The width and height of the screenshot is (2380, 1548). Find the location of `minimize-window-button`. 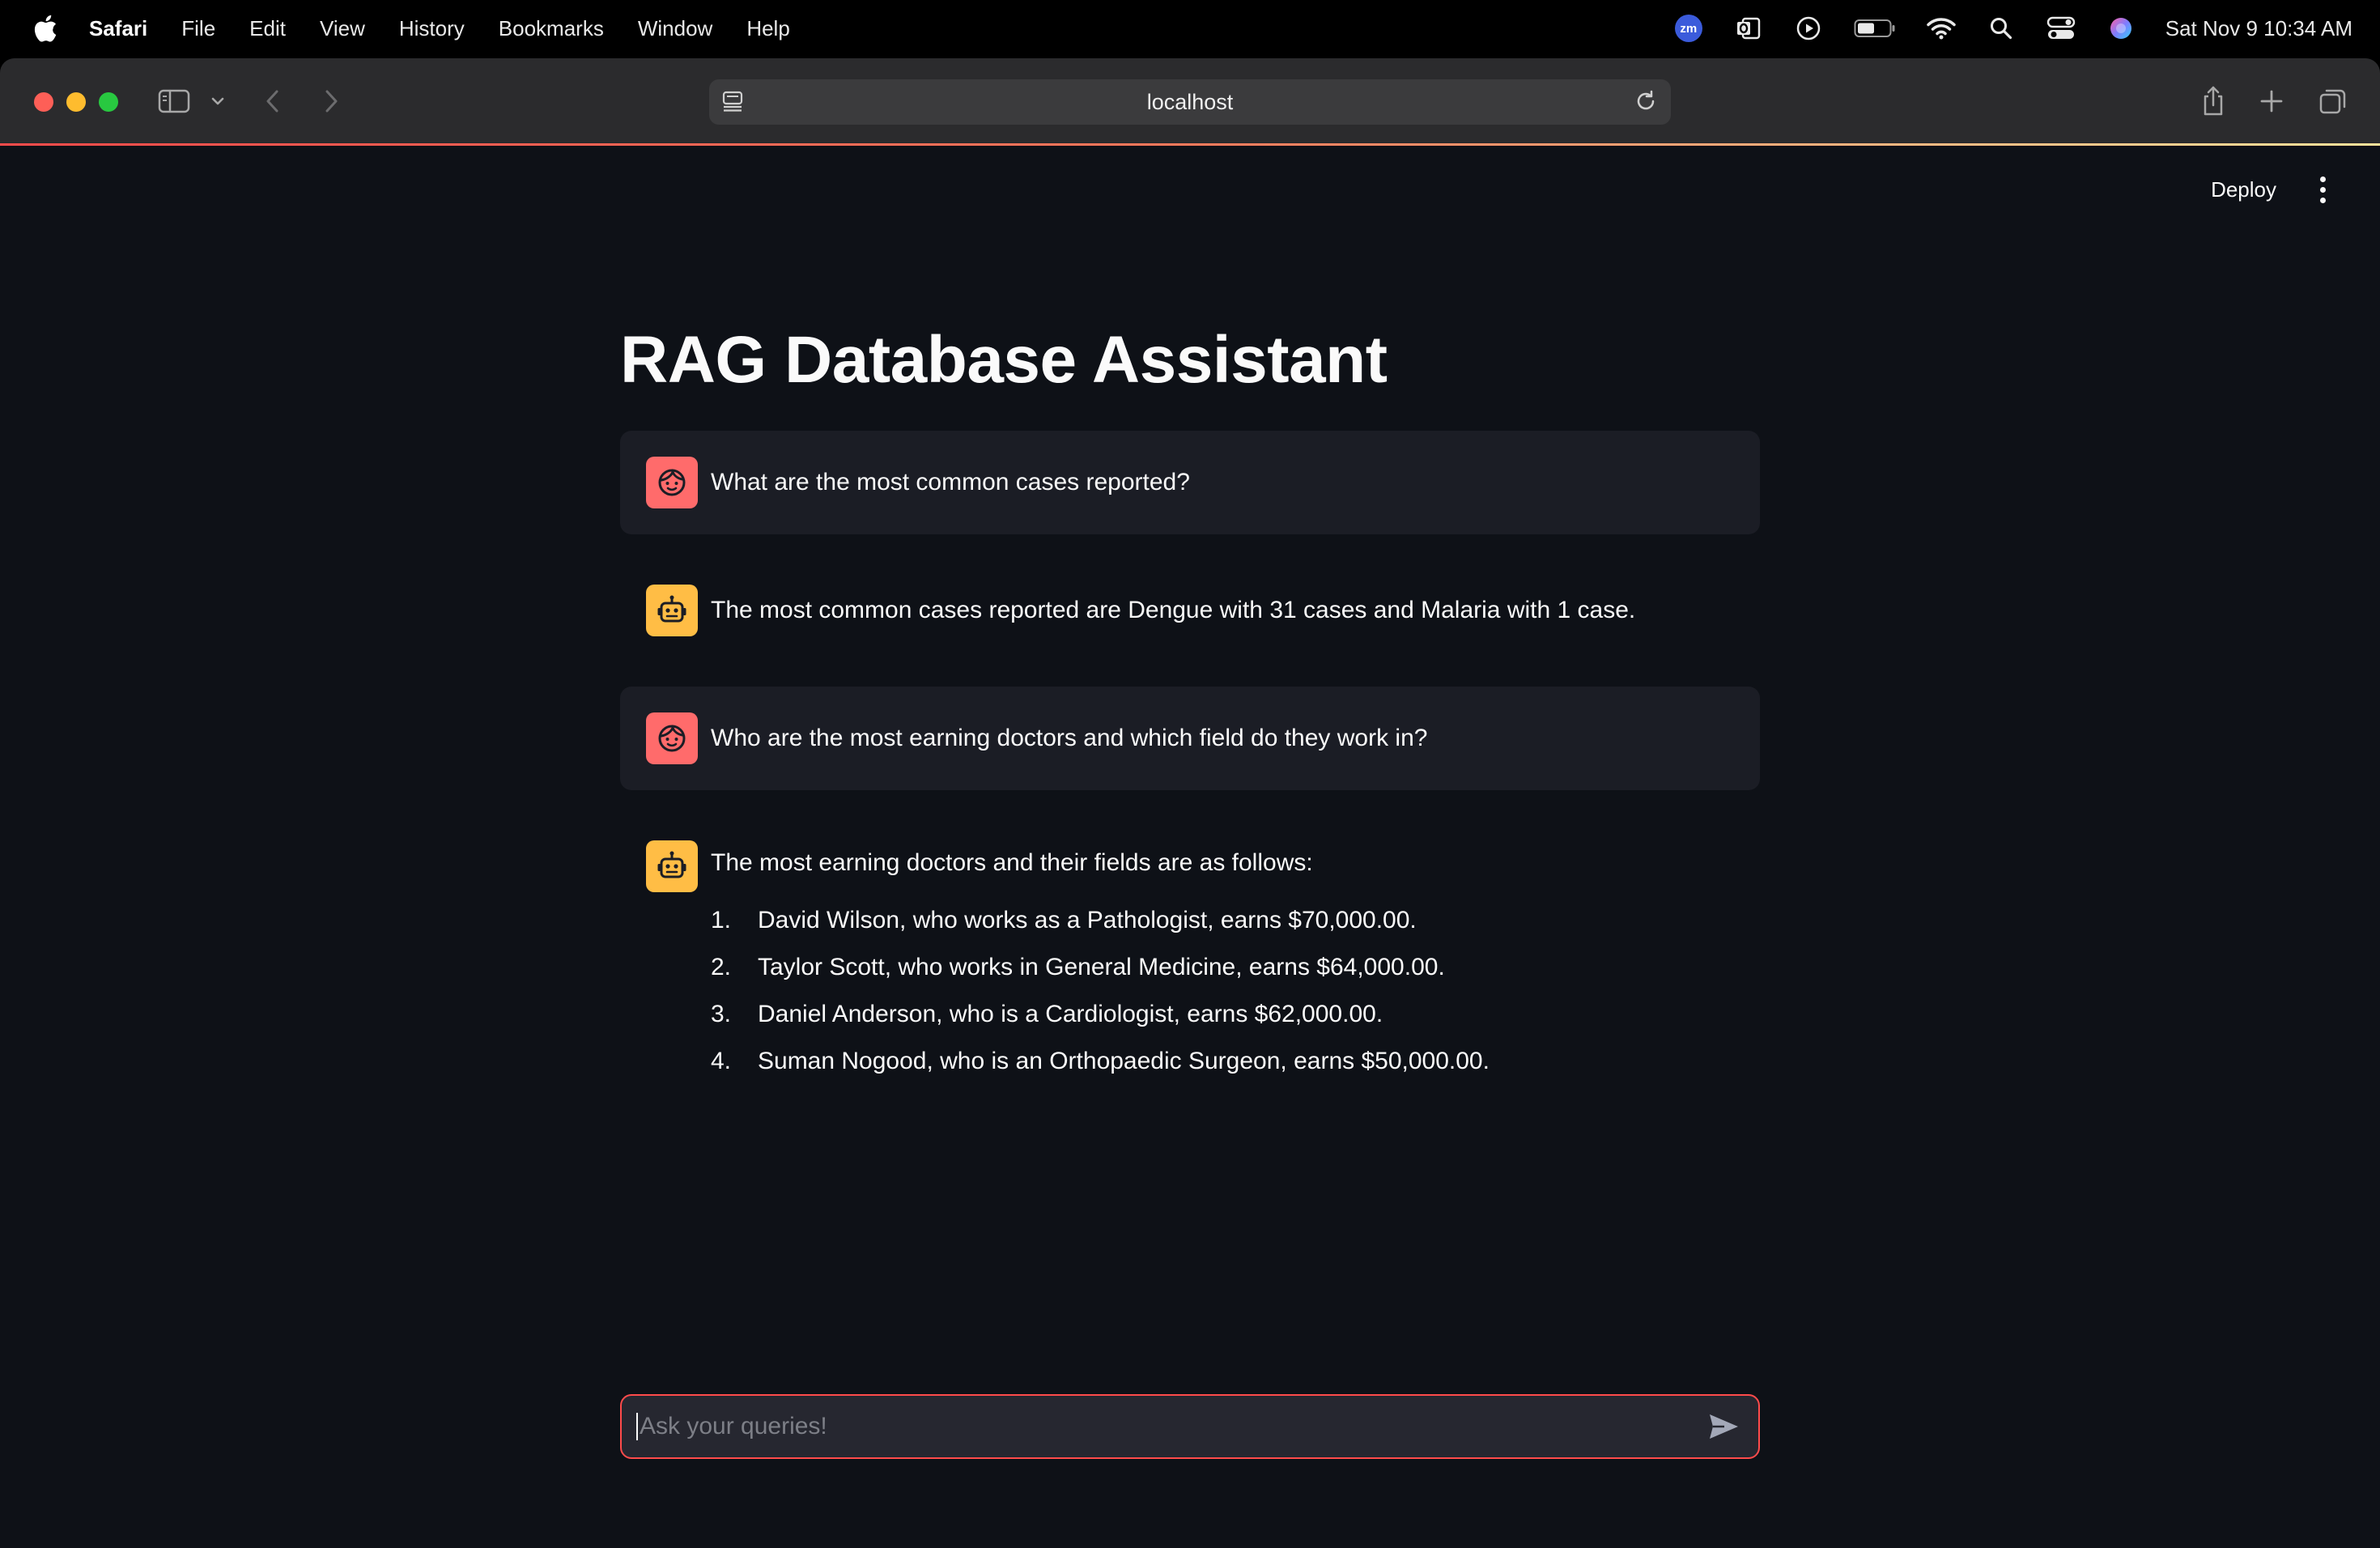

minimize-window-button is located at coordinates (76, 102).